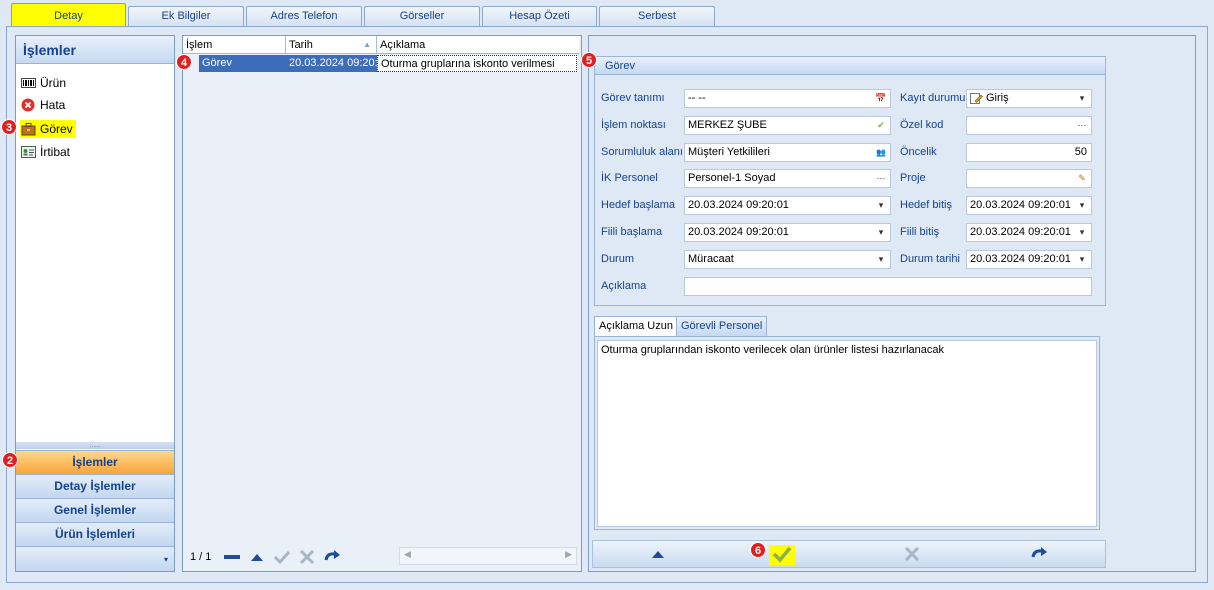 This screenshot has height=590, width=1214. I want to click on sorumluluk-alani-field: Müşteri Yetkilileri 👥, so click(787, 152).